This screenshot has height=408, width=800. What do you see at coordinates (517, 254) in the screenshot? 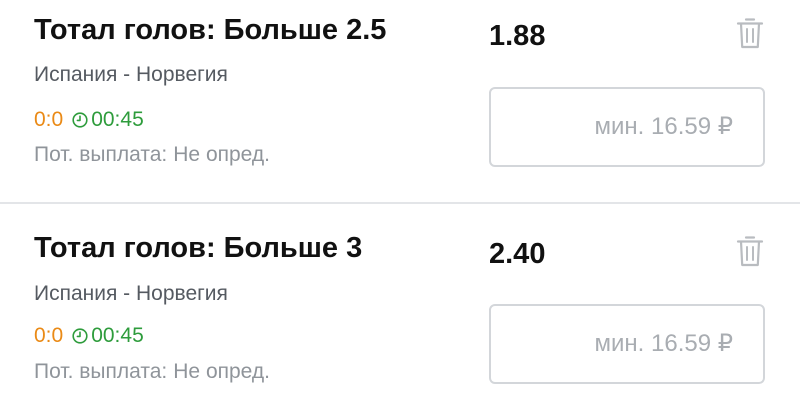
I see `bet-odds: 2.40` at bounding box center [517, 254].